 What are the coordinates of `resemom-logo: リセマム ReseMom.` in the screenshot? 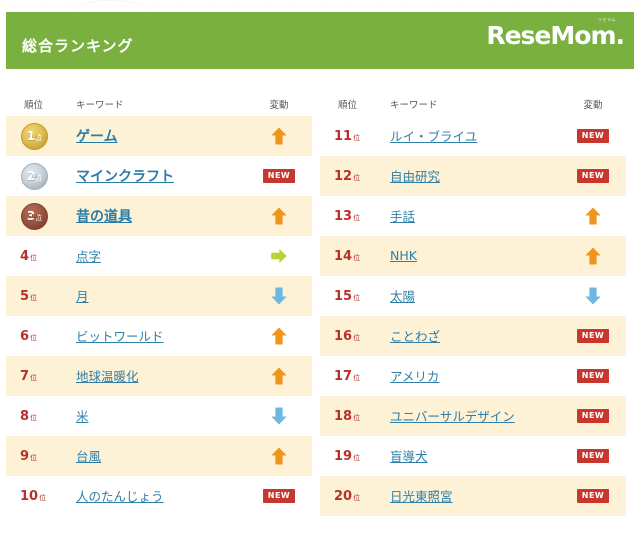 It's located at (555, 33).